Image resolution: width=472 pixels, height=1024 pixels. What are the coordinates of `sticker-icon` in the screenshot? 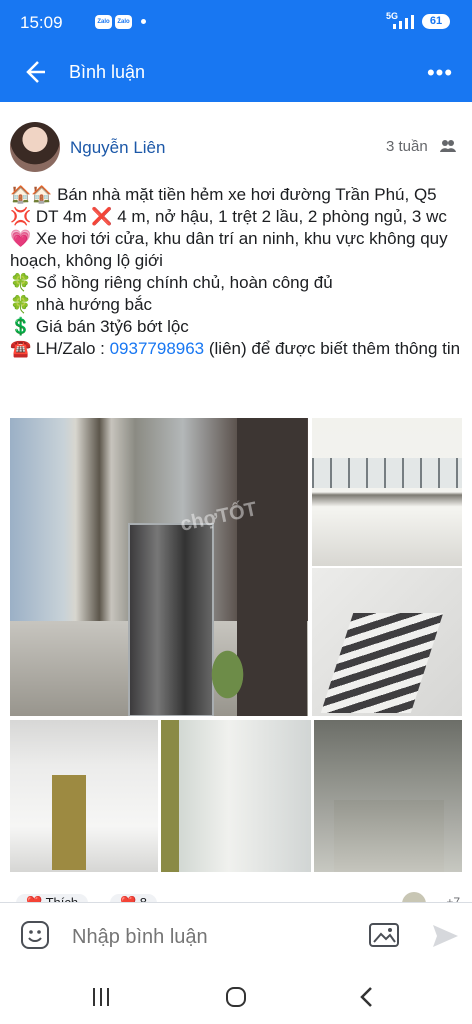 It's located at (35, 935).